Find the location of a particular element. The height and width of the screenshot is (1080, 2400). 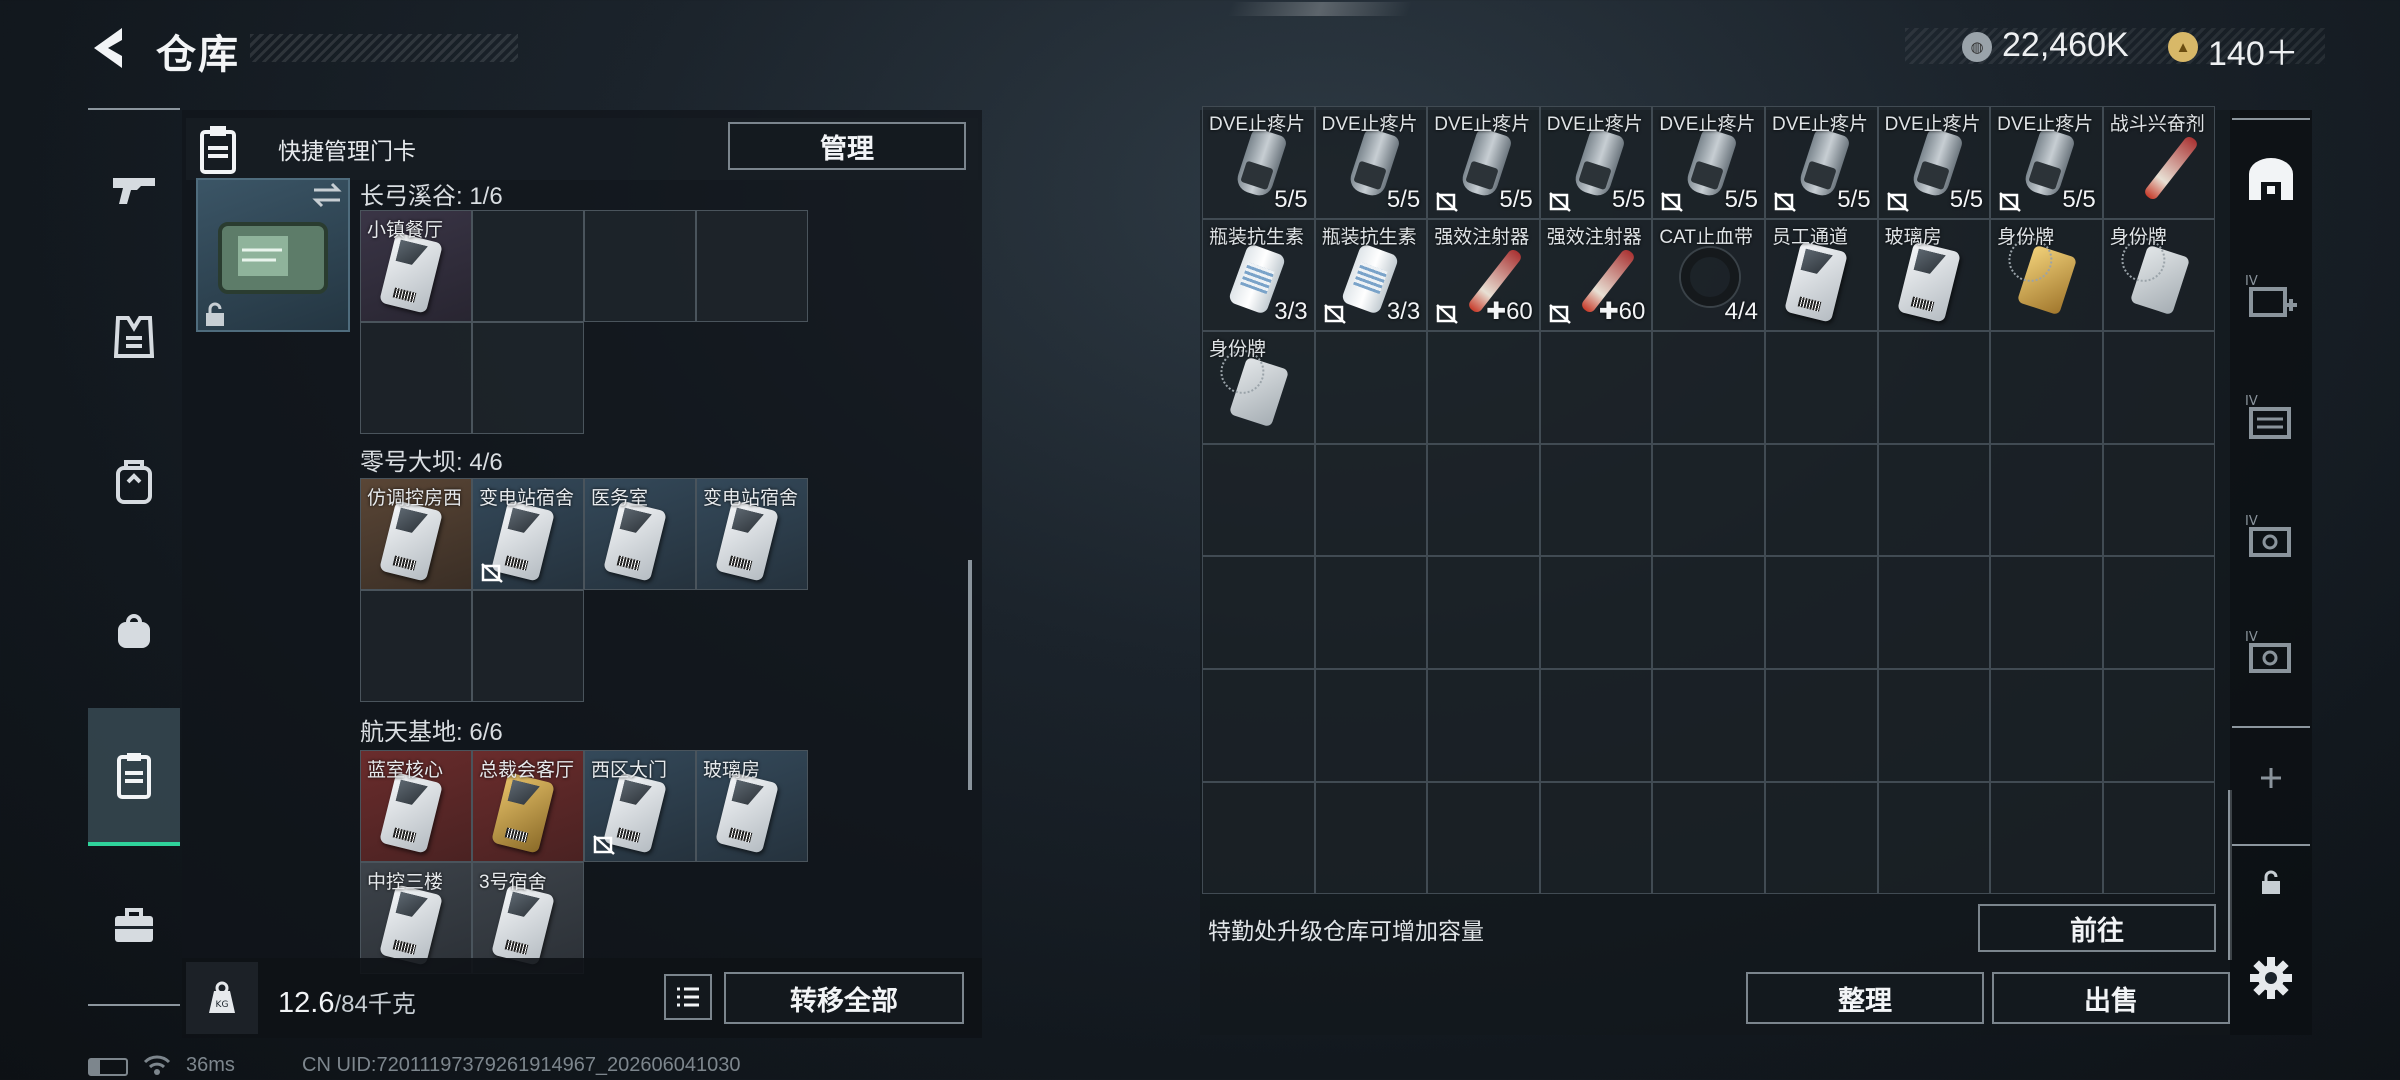

keycard-slot: 西区大门 is located at coordinates (640, 806).